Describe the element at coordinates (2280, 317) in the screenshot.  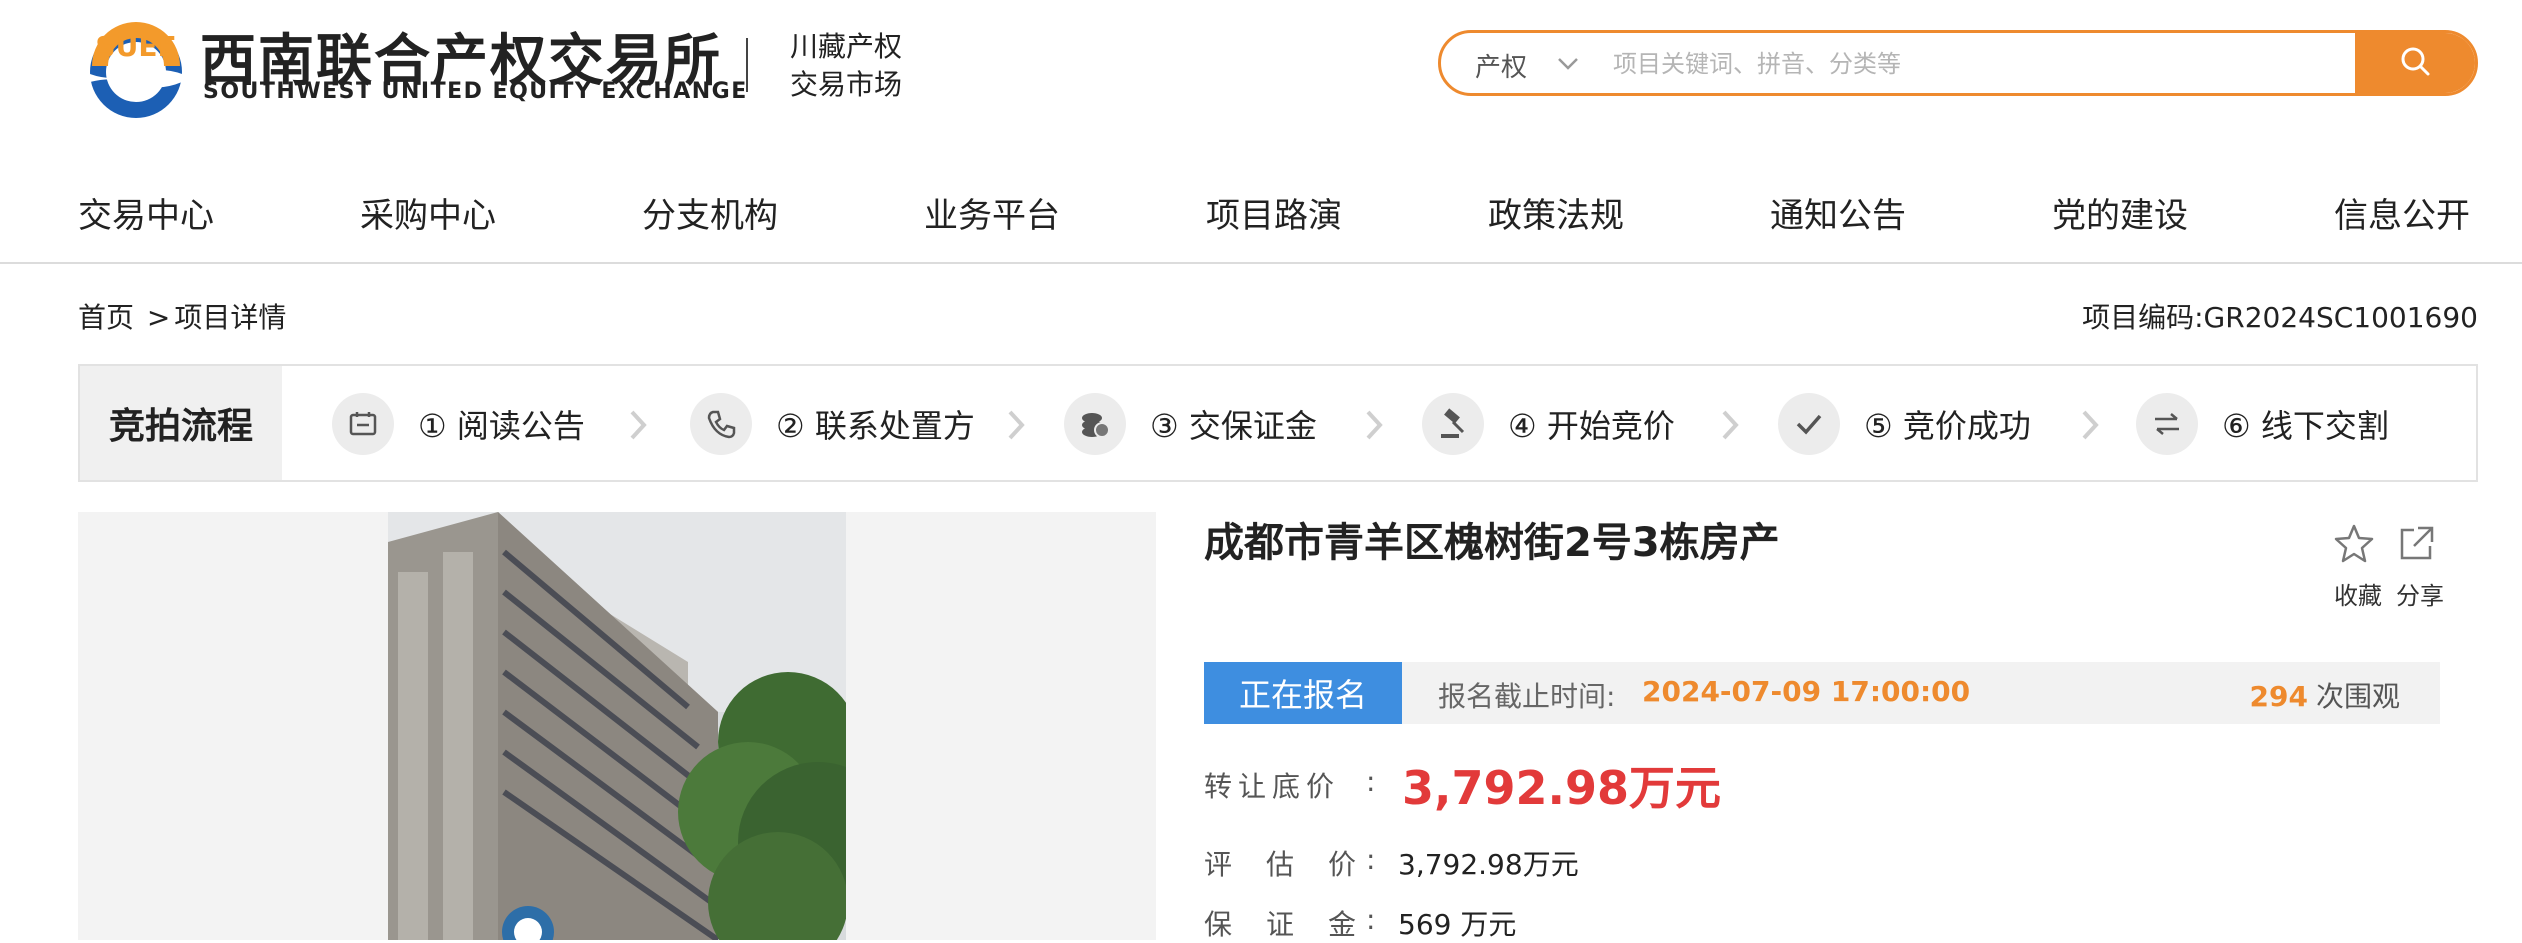
I see `project-code: 项目编码:GR2024SC1001690` at that location.